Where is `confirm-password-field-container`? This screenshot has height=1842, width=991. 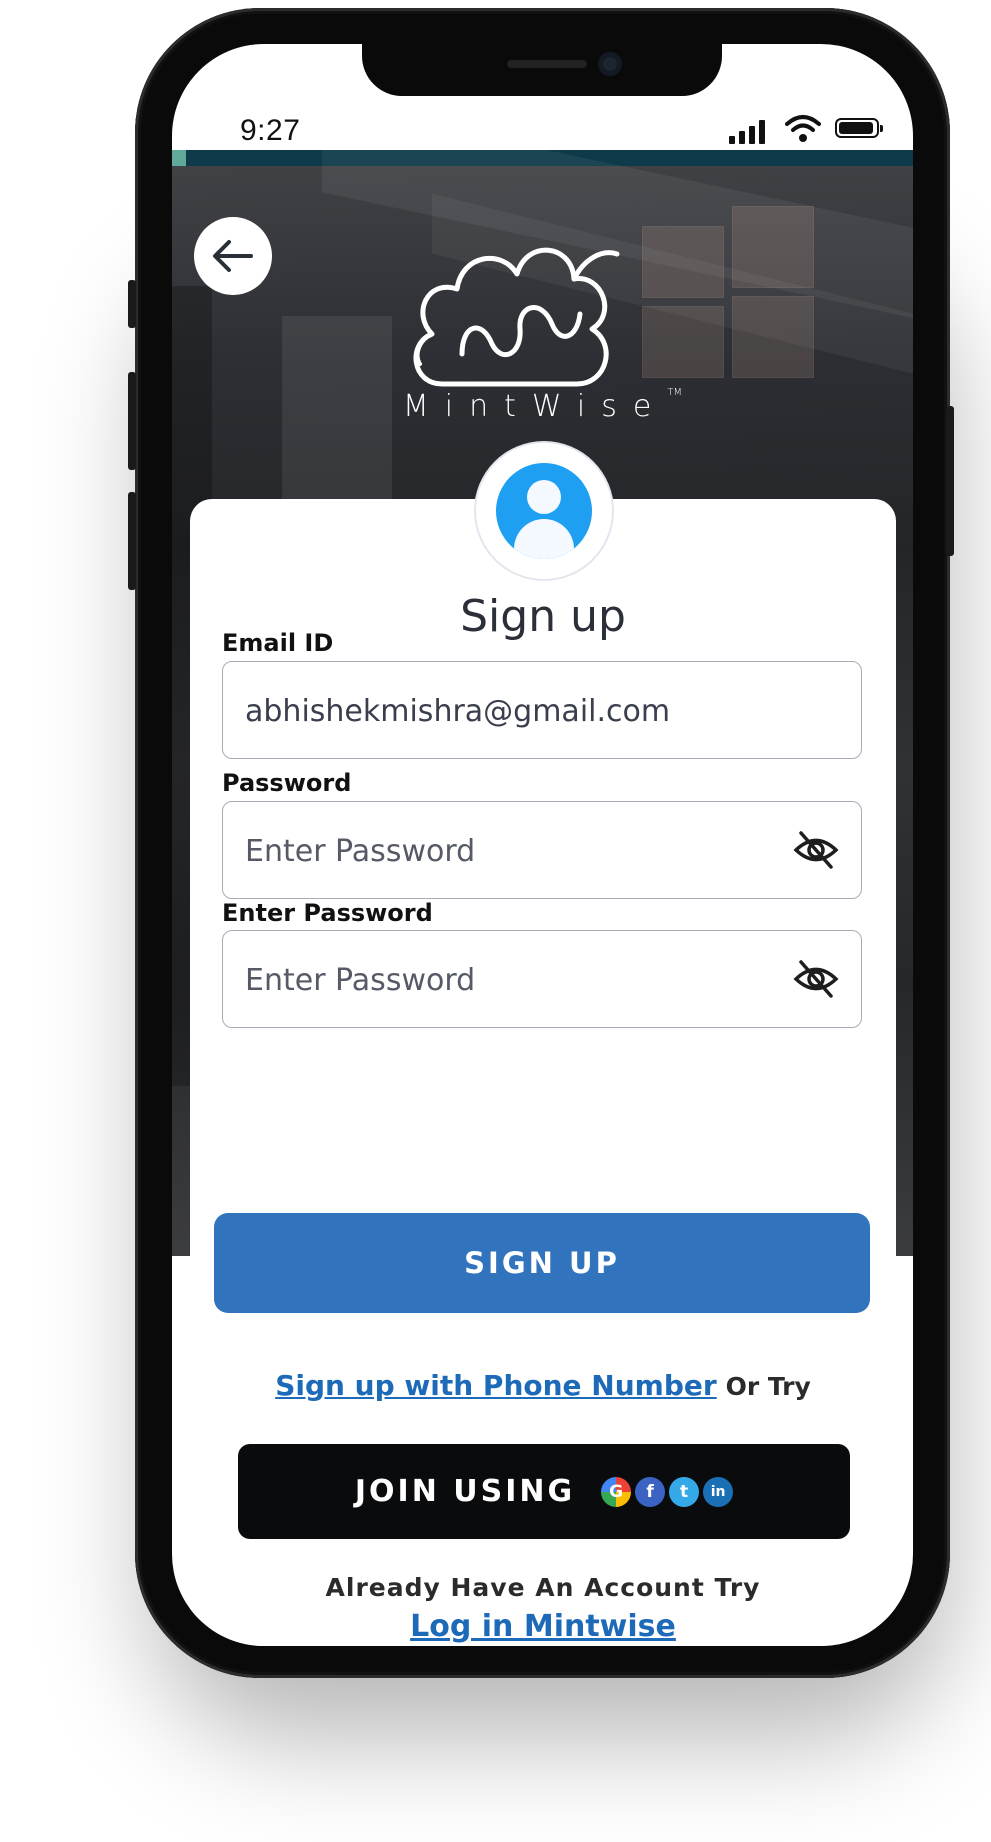 confirm-password-field-container is located at coordinates (542, 979).